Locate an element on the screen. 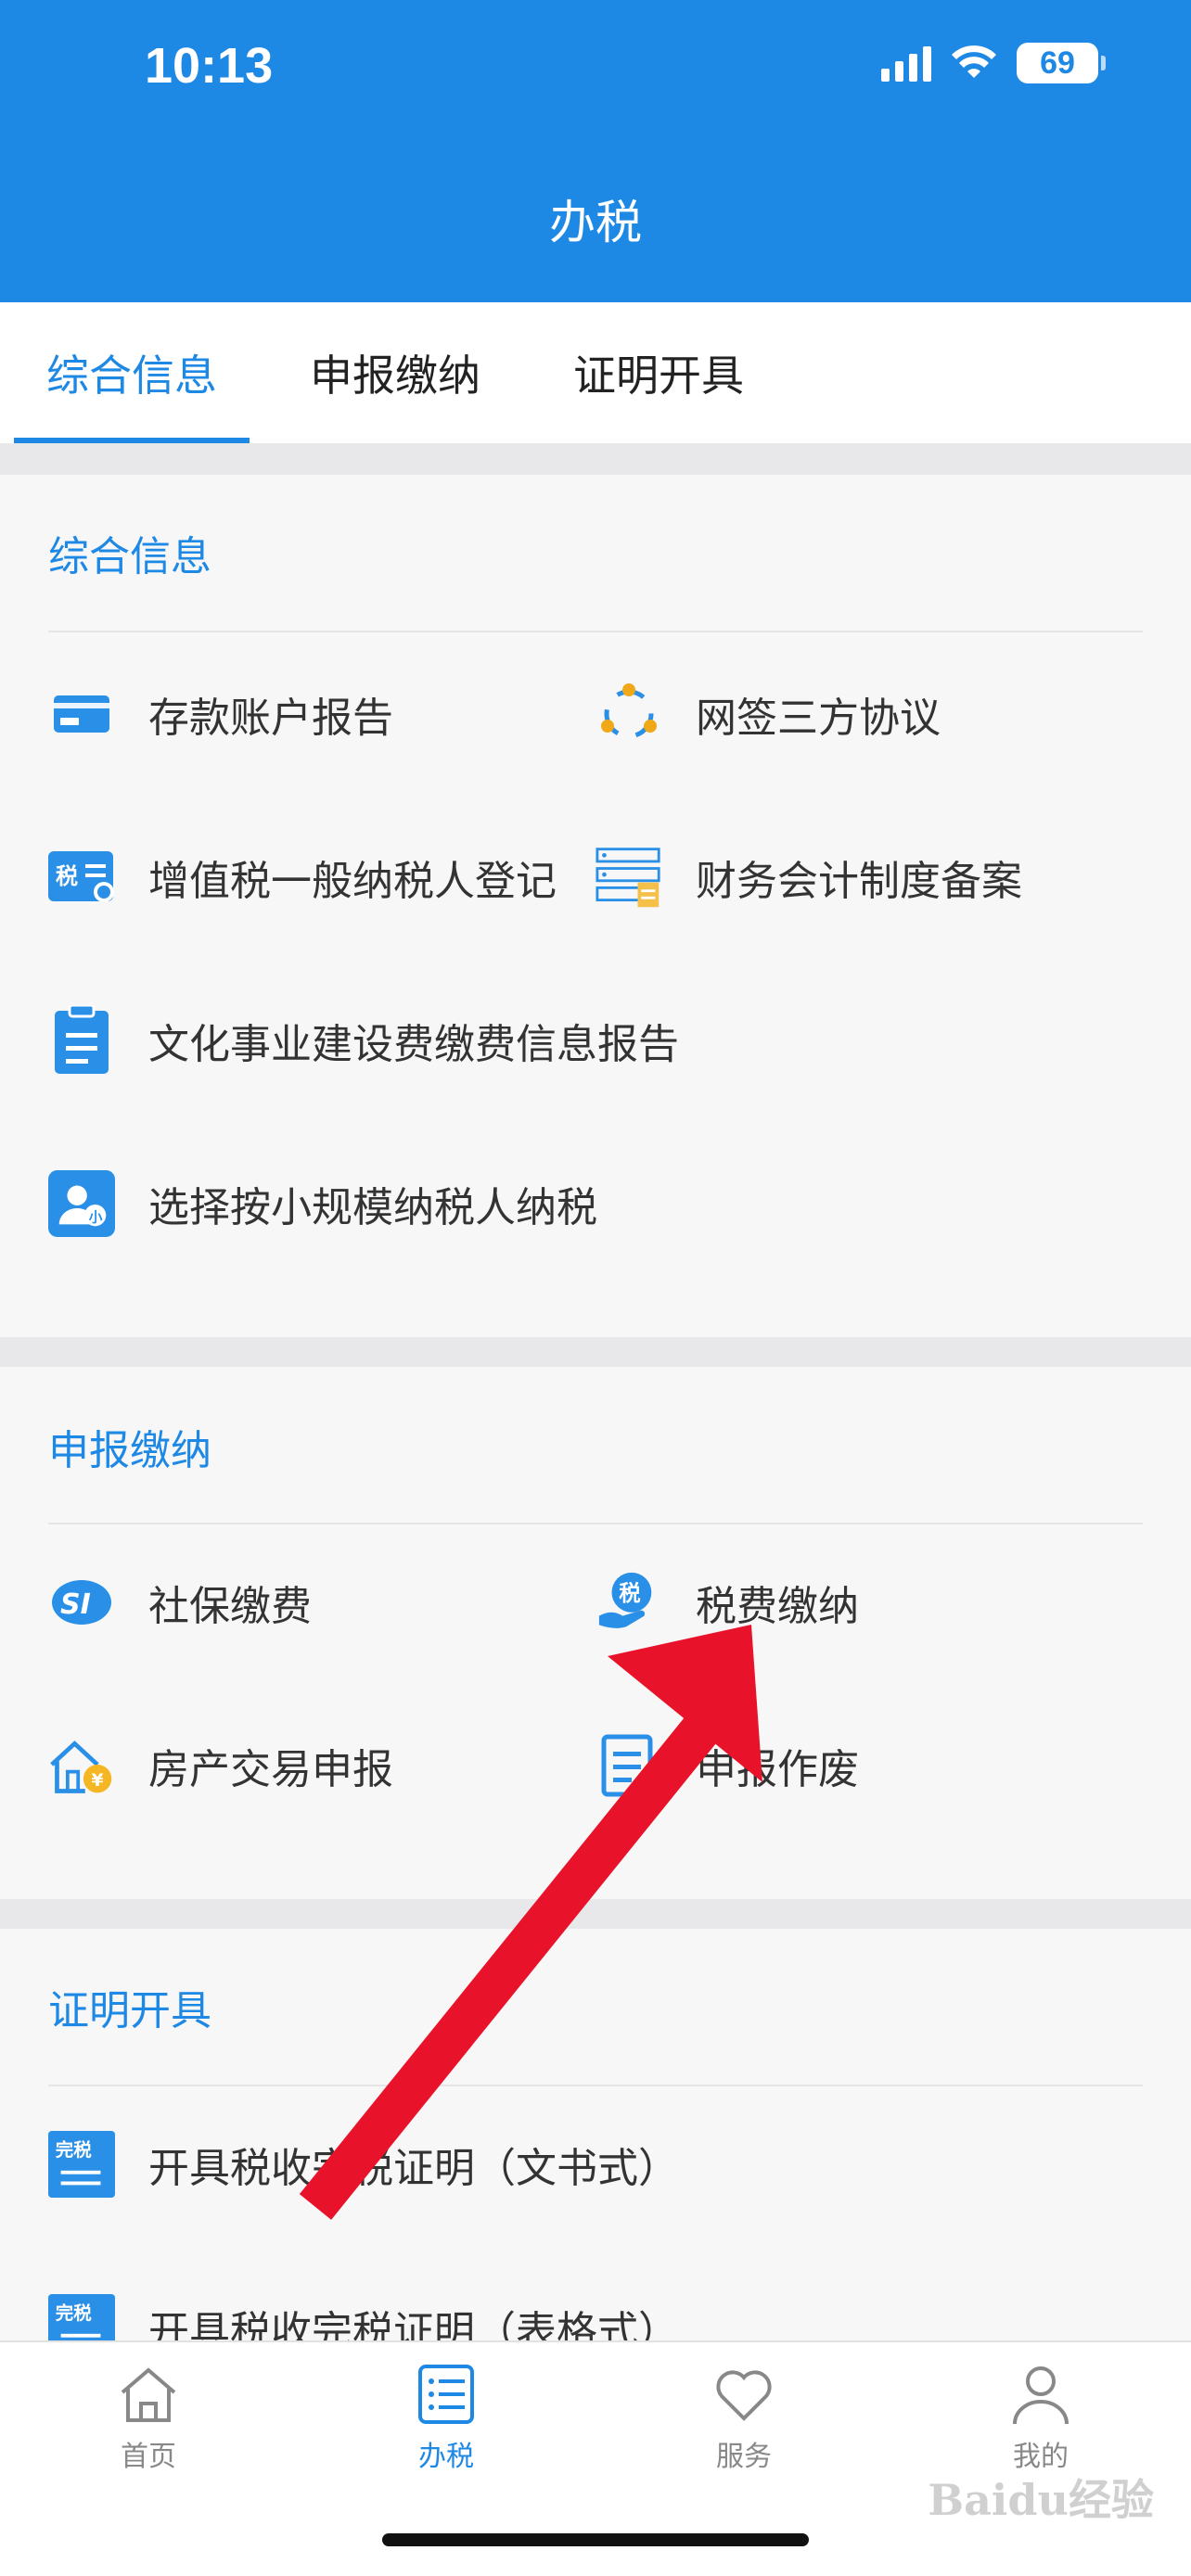  tab-bar: 综合信息 申报缴纳 证明开具 is located at coordinates (595, 373).